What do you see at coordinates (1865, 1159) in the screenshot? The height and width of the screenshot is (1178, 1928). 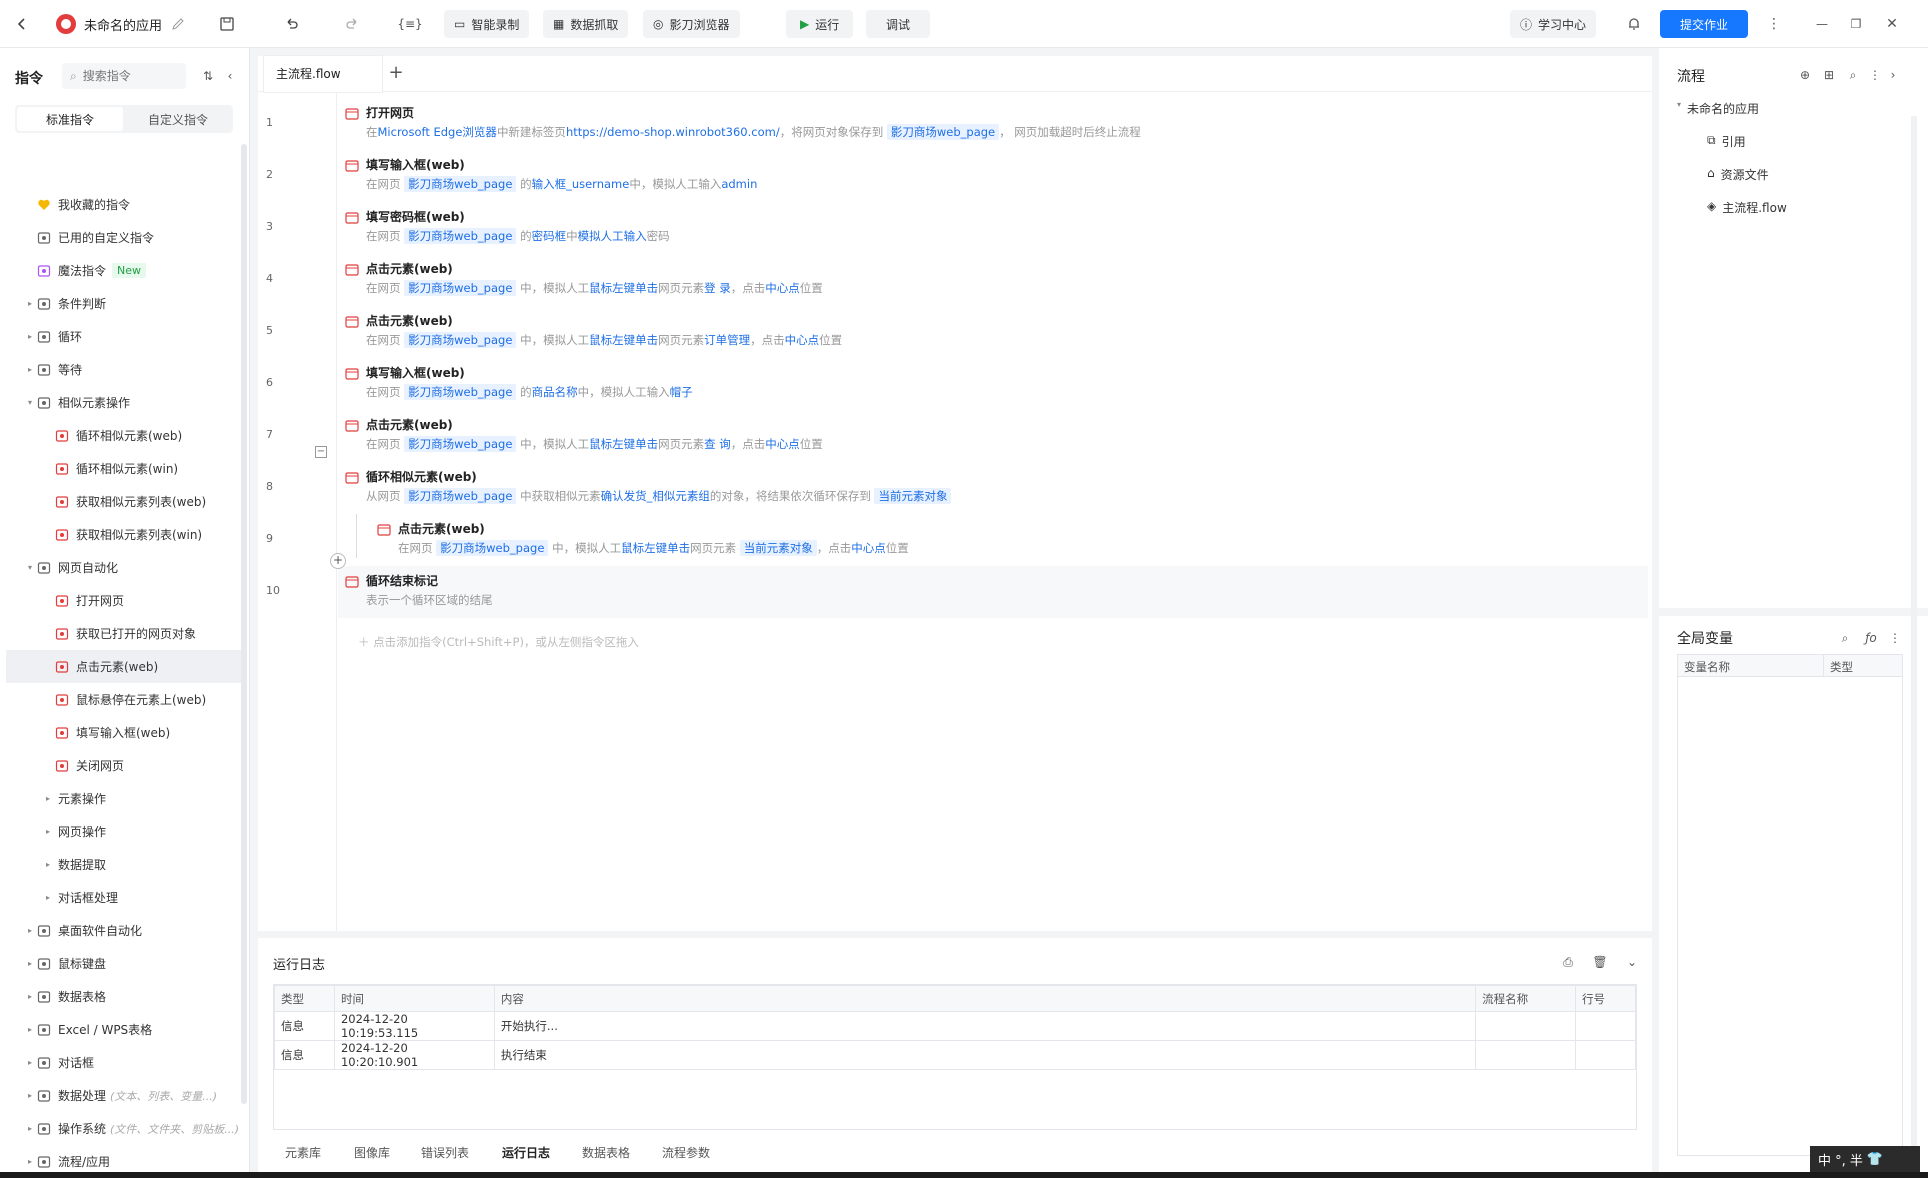 I see `ime-indicator: 中 °, 半 👕` at bounding box center [1865, 1159].